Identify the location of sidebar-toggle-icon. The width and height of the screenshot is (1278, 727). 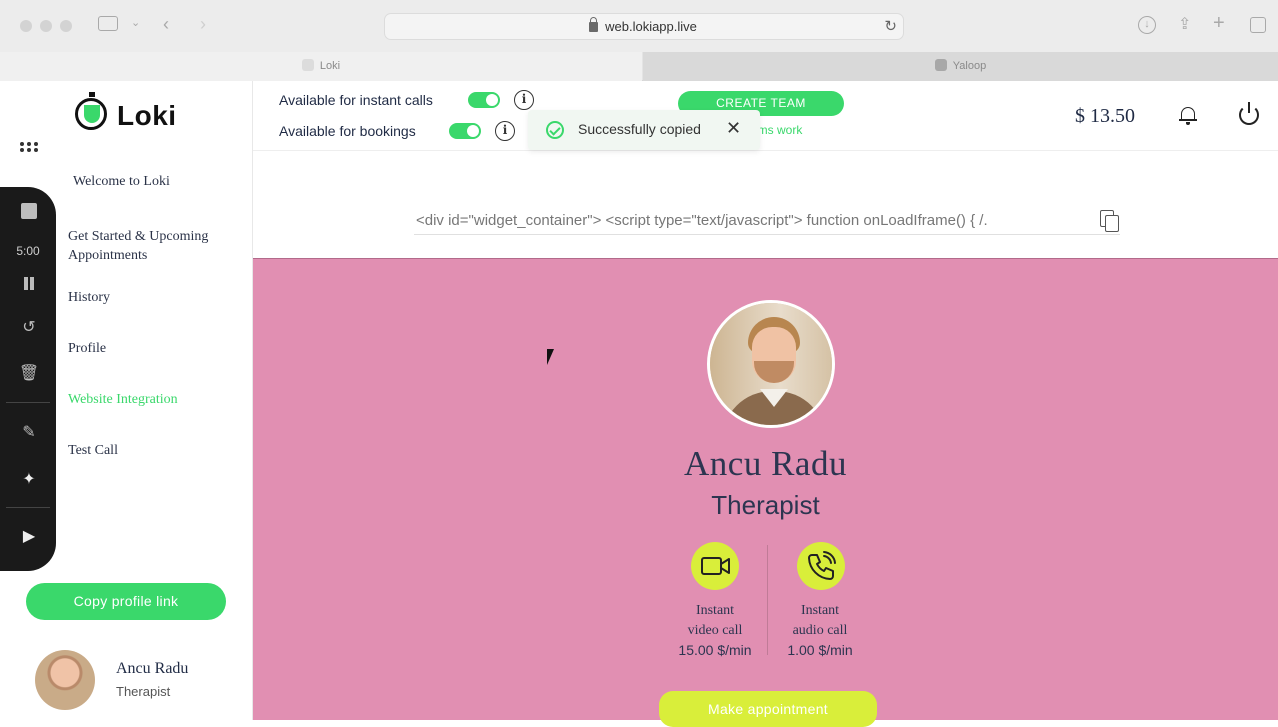
(108, 23).